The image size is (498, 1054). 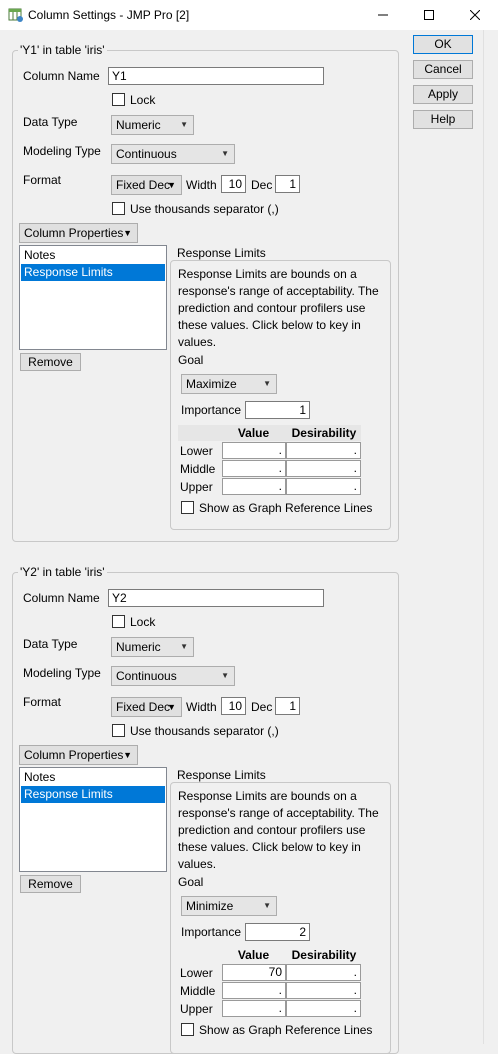 What do you see at coordinates (254, 450) in the screenshot?
I see `lower-value-cell: .` at bounding box center [254, 450].